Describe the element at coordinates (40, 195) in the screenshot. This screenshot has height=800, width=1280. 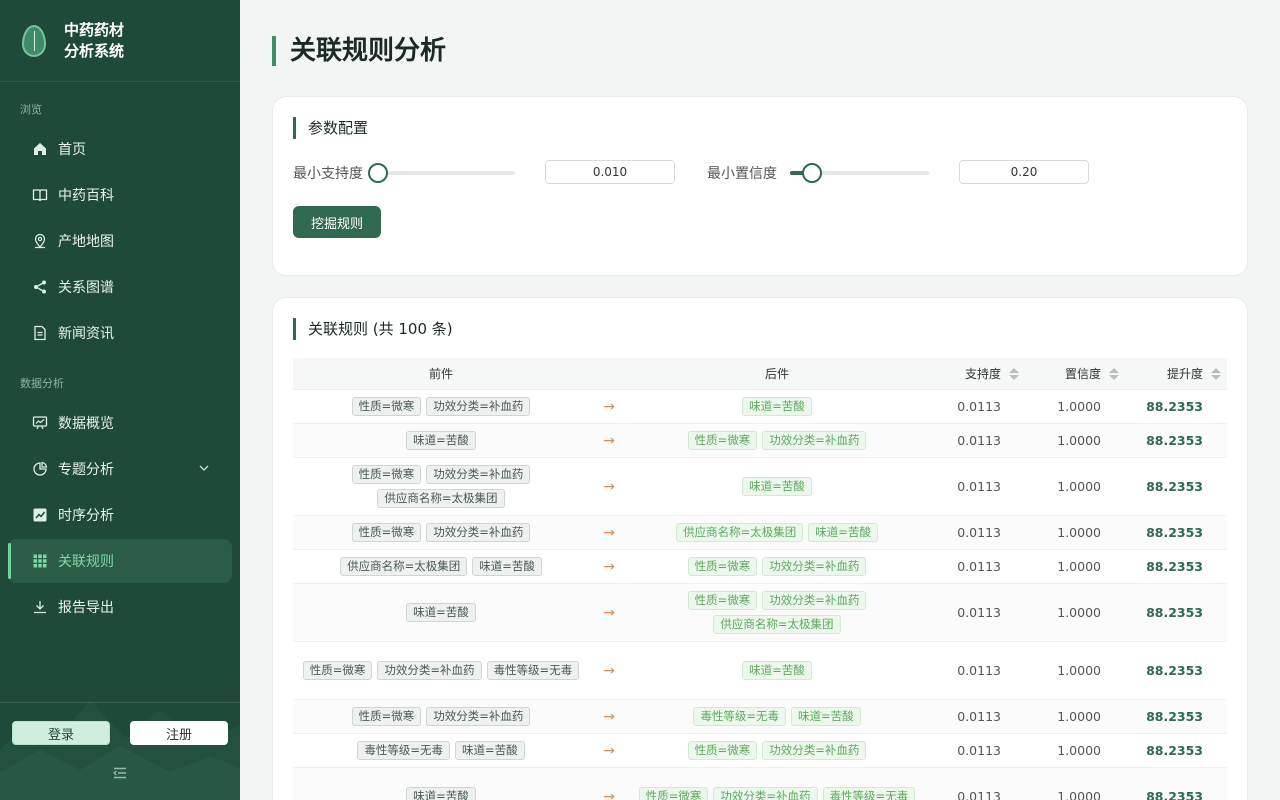
I see `book-icon` at that location.